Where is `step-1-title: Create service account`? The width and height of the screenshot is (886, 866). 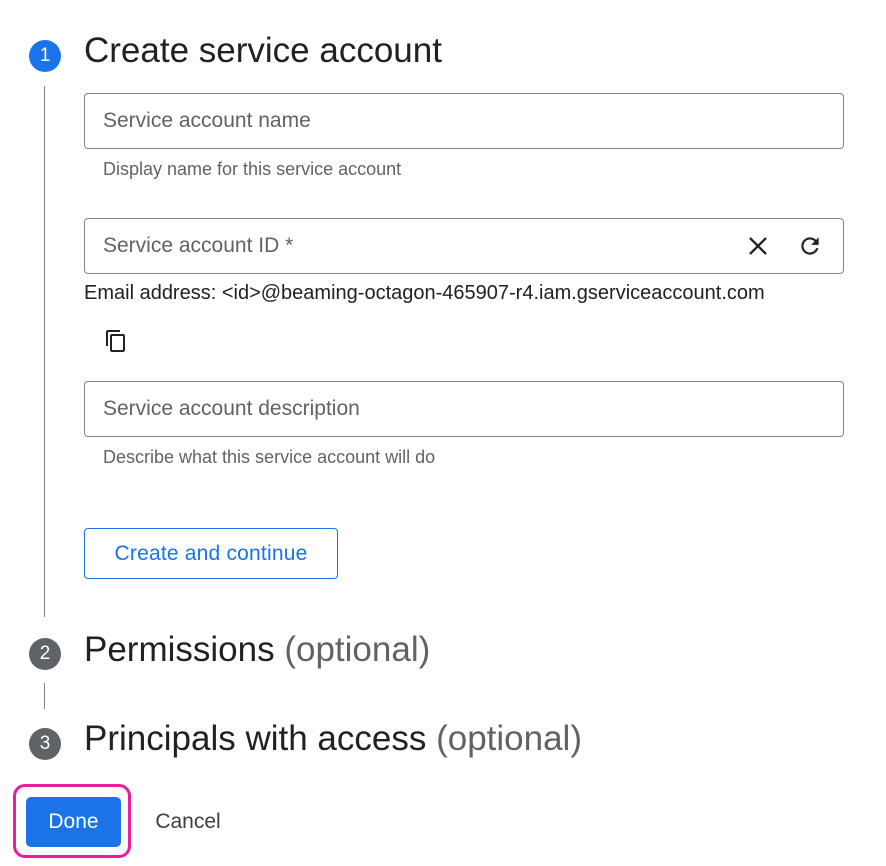 step-1-title: Create service account is located at coordinates (263, 51).